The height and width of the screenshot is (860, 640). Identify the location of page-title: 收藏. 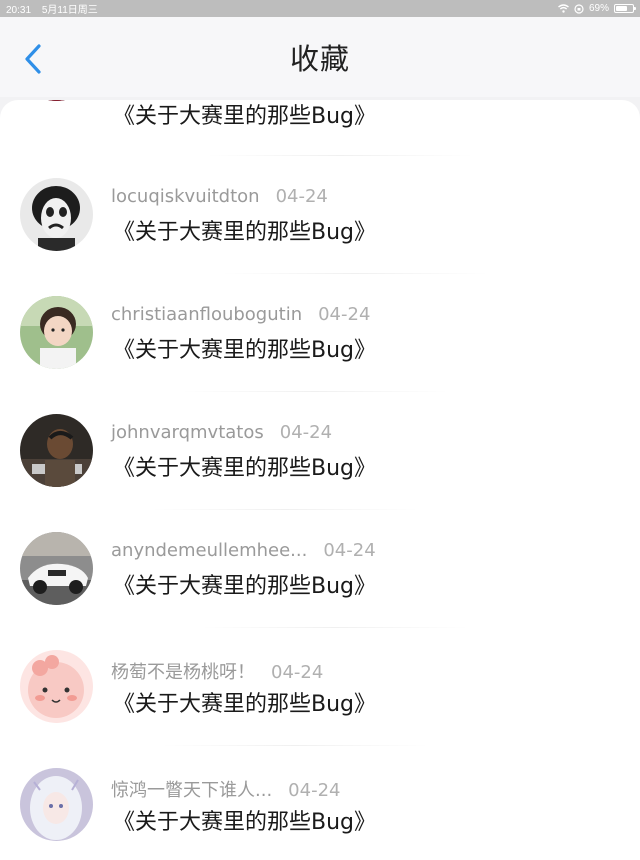
(319, 59).